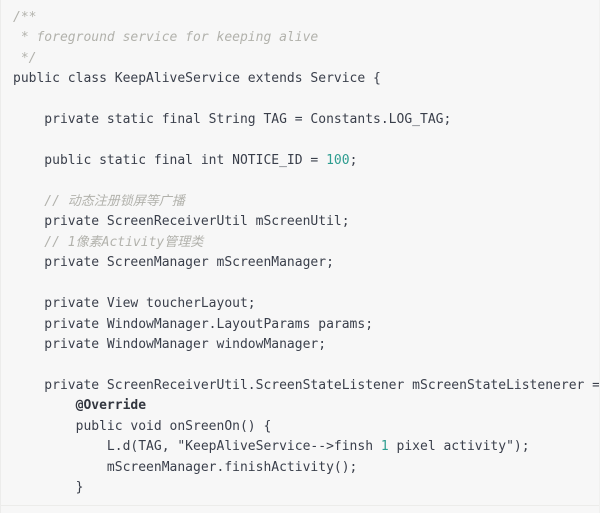 The height and width of the screenshot is (513, 600). I want to click on code-line: mScreenManager.finishActivity();, so click(306, 468).